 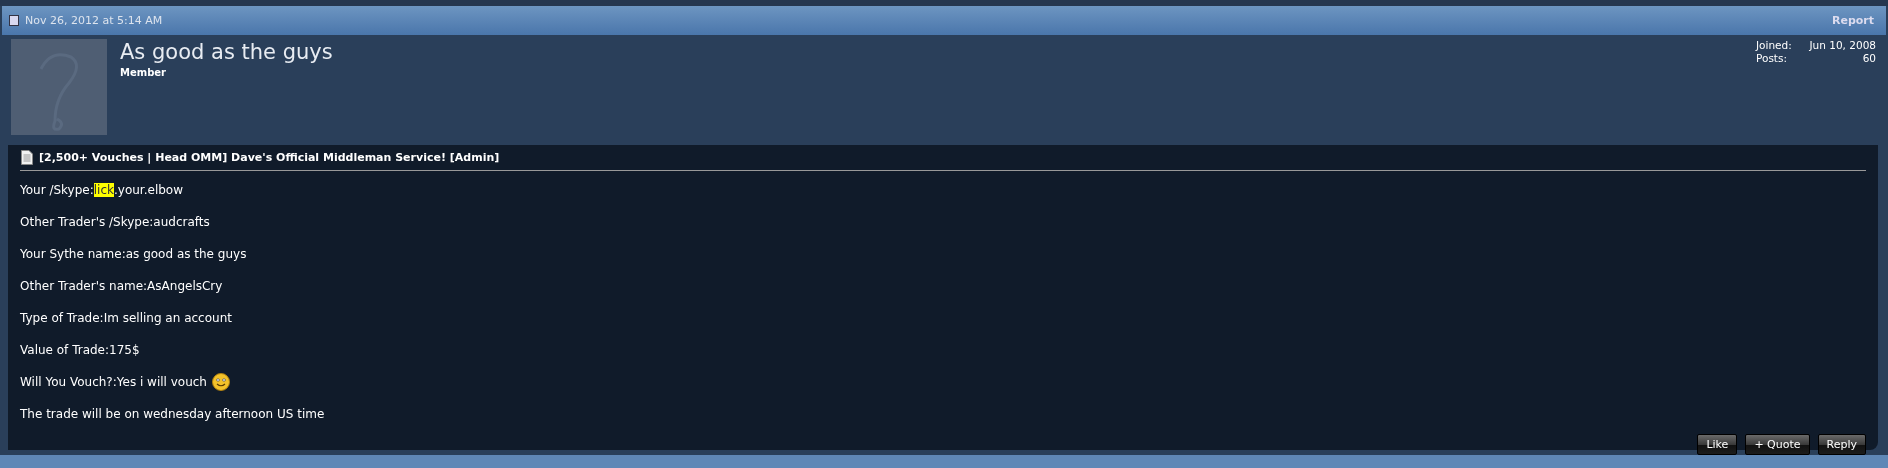 What do you see at coordinates (113, 382) in the screenshot?
I see `post-text-line: Will You Vouch?:Yes i will vouch` at bounding box center [113, 382].